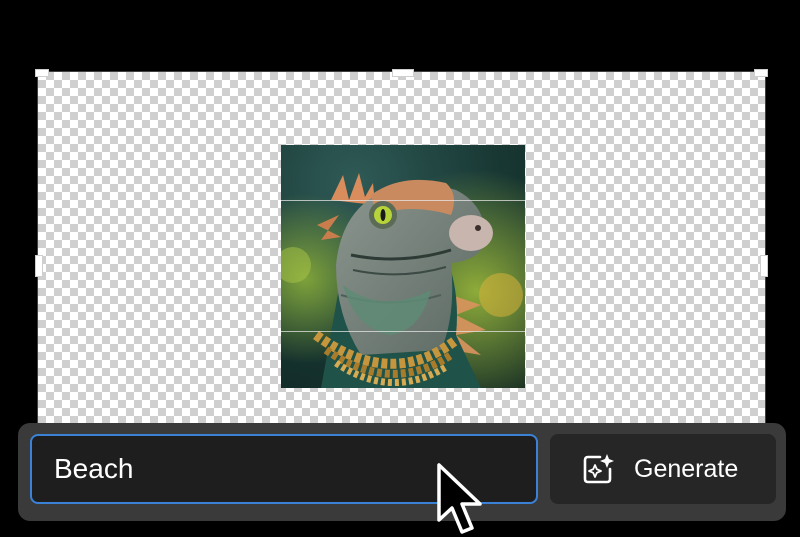 This screenshot has height=537, width=800. I want to click on sparkle-image-icon, so click(598, 469).